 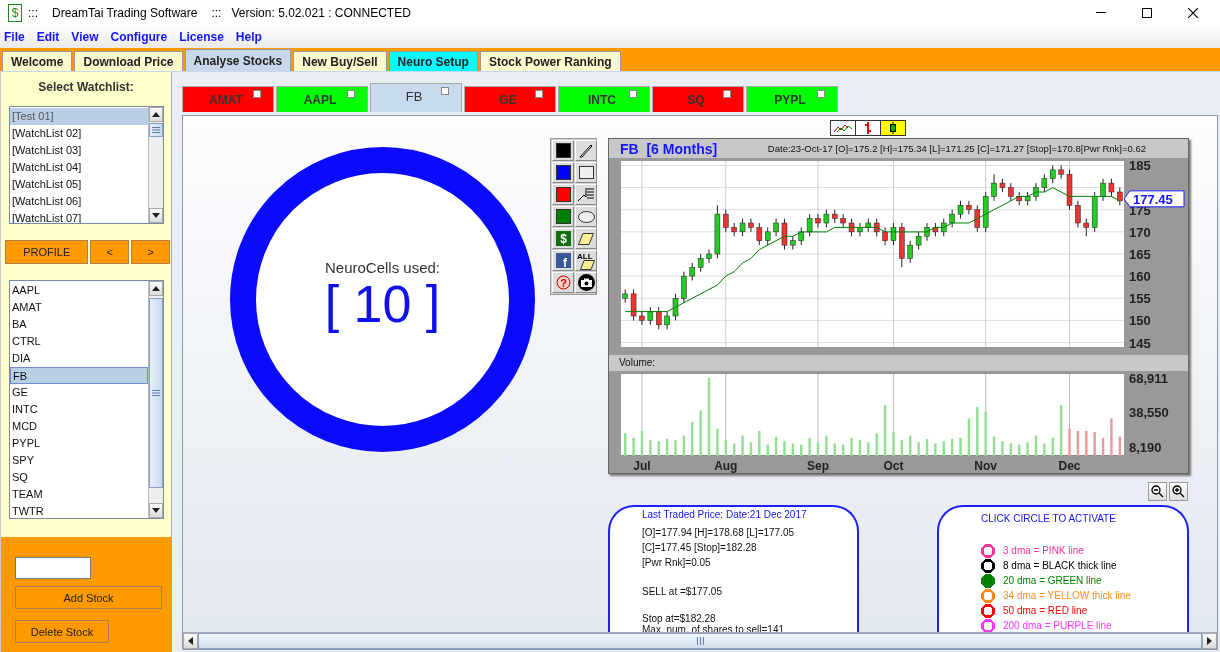 I want to click on card-heading: CLICK CIRCLE TO ACTIVATE, so click(x=1049, y=518).